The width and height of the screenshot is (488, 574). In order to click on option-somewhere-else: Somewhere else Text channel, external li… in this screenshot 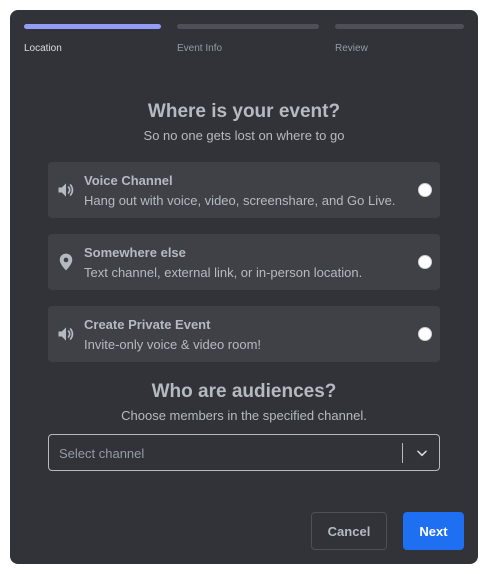, I will do `click(244, 262)`.